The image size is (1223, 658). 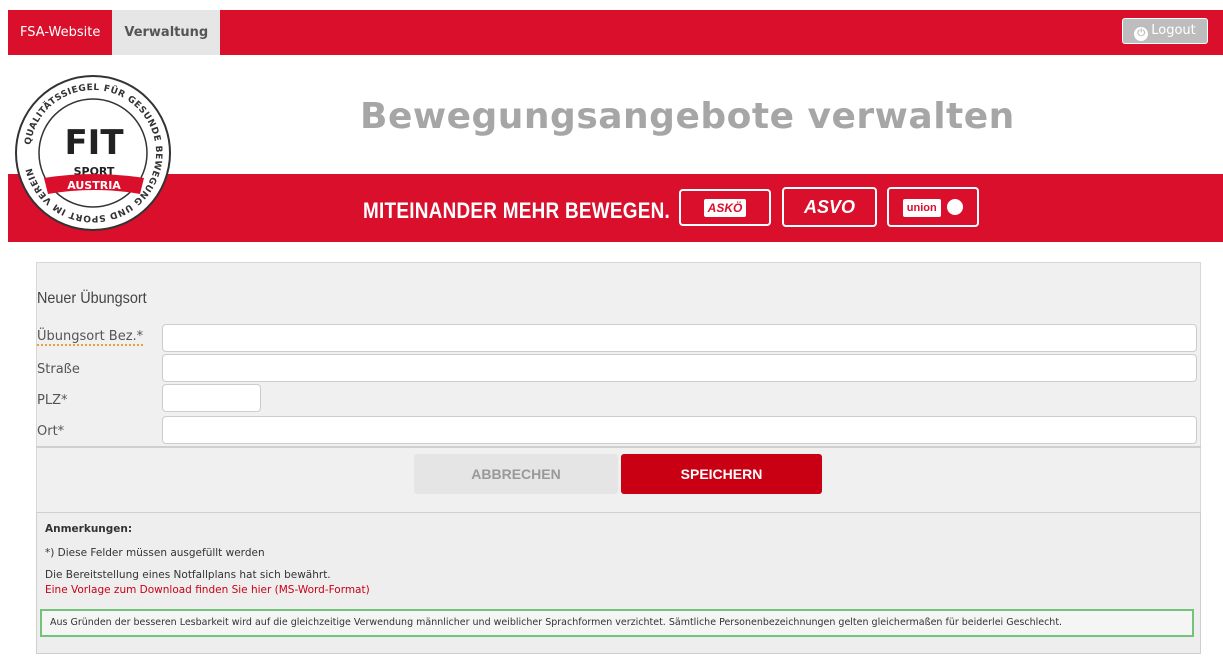 What do you see at coordinates (679, 430) in the screenshot?
I see `ort-input` at bounding box center [679, 430].